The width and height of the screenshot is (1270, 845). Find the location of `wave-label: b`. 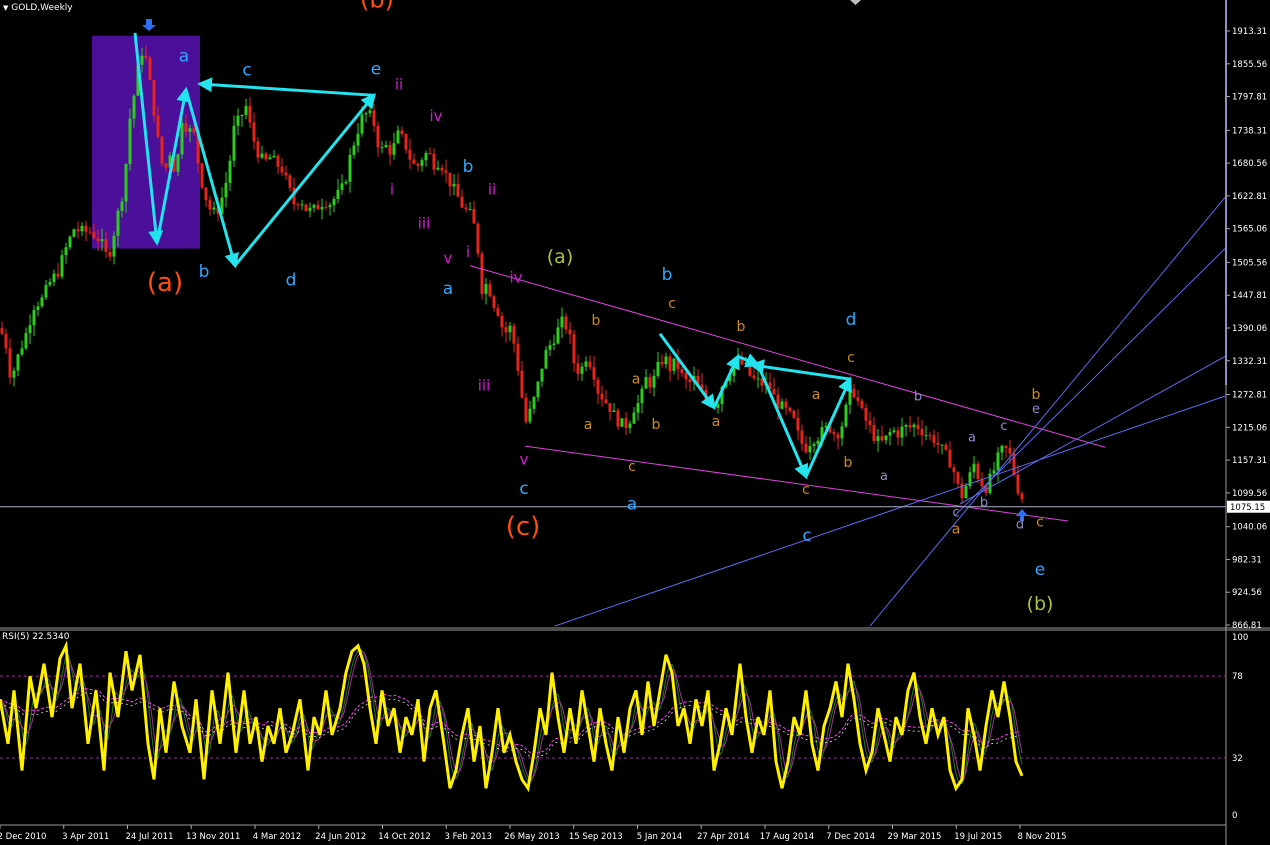

wave-label: b is located at coordinates (656, 425).